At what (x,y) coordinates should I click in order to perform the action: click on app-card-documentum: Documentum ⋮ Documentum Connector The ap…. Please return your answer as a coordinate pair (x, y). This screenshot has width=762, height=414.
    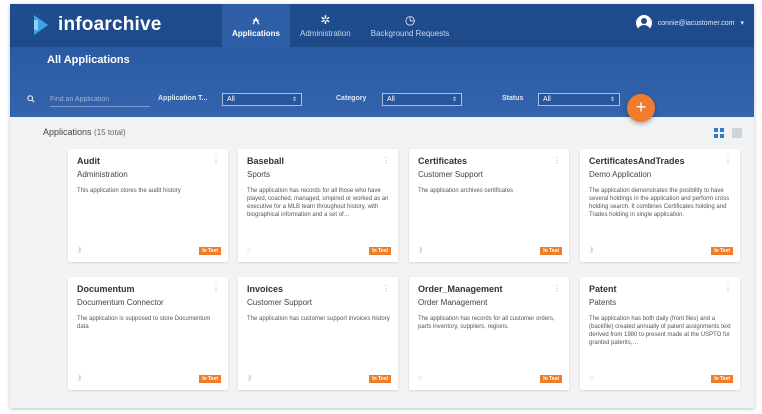
    Looking at the image, I should click on (148, 333).